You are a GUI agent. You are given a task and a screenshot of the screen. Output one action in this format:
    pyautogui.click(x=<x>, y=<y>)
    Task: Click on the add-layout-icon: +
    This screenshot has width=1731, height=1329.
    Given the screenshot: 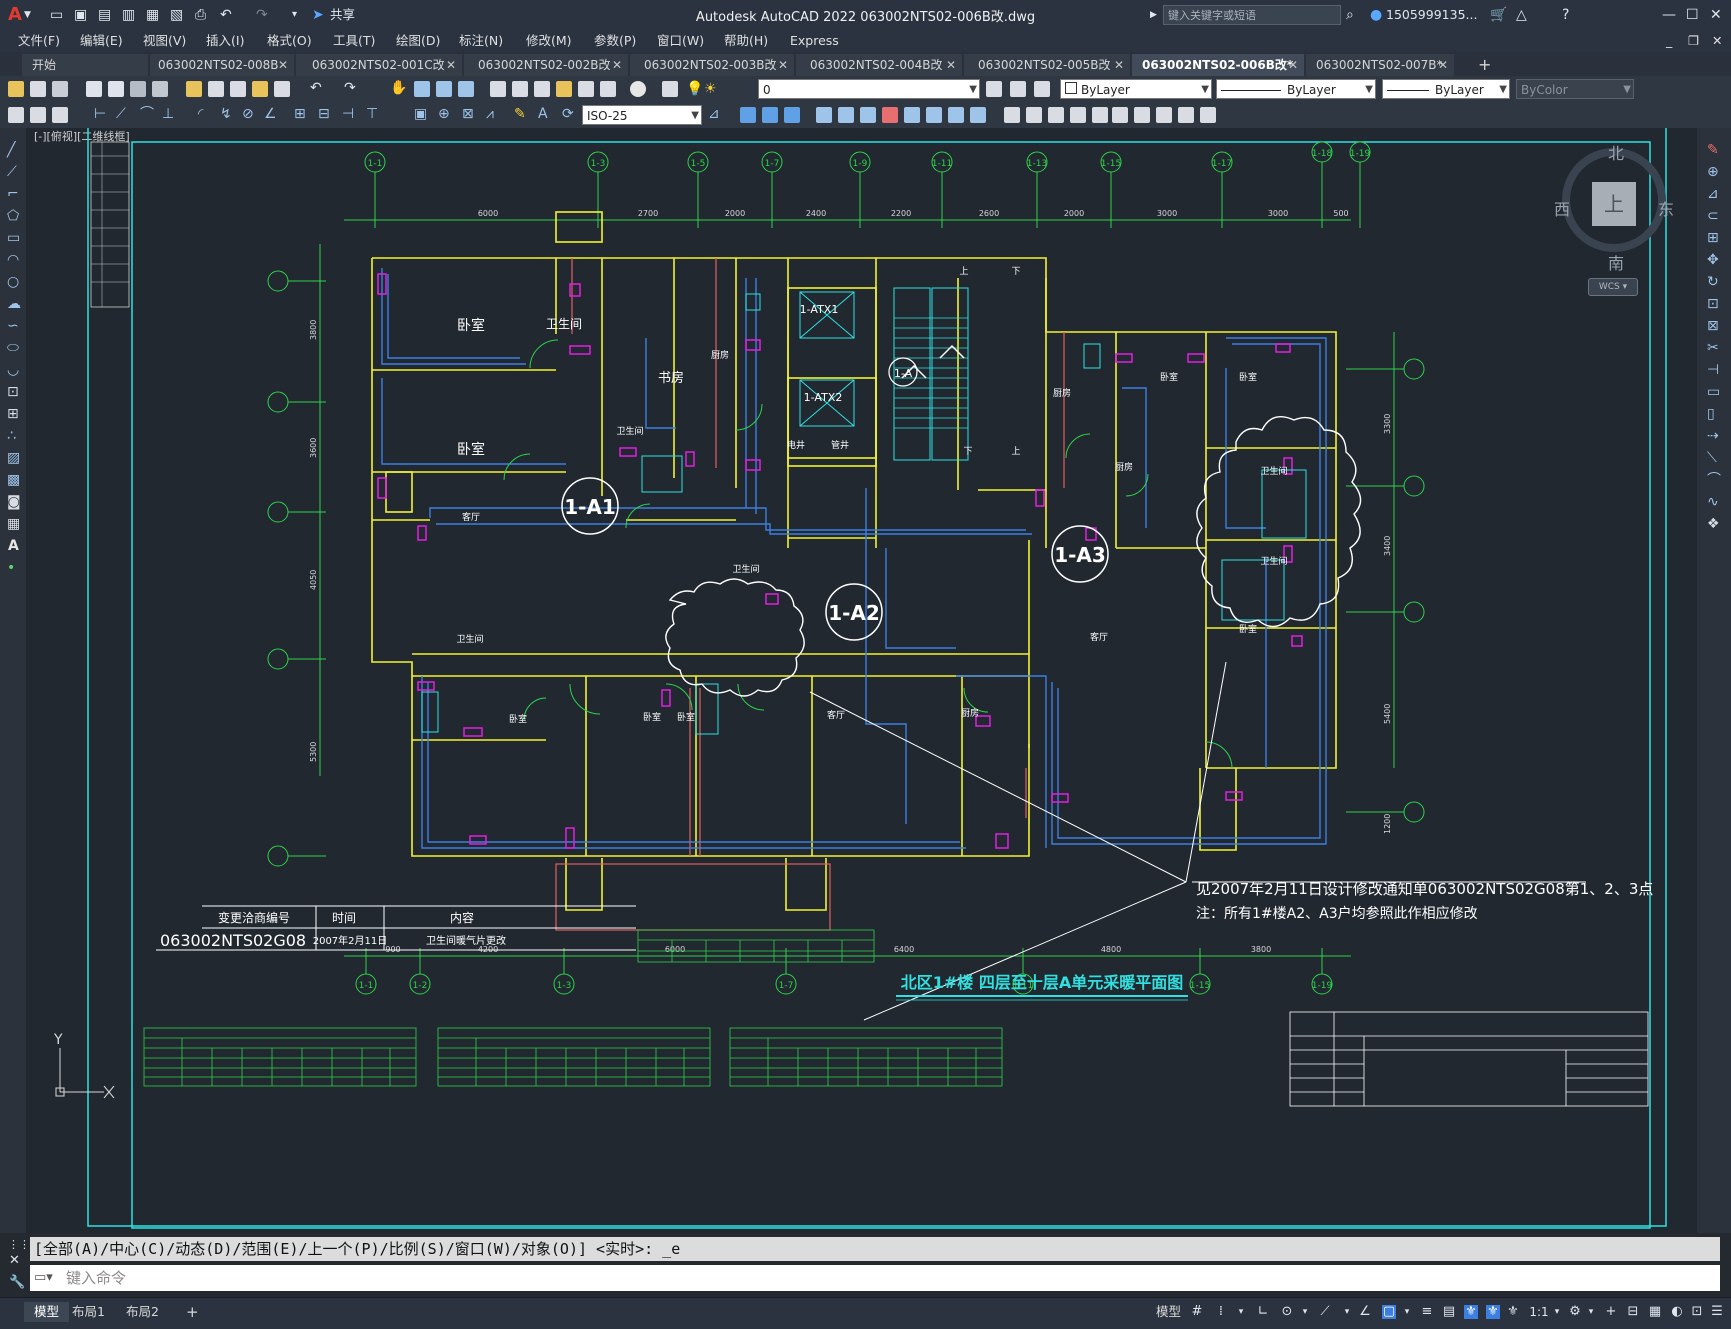 What is the action you would take?
    pyautogui.click(x=192, y=1312)
    